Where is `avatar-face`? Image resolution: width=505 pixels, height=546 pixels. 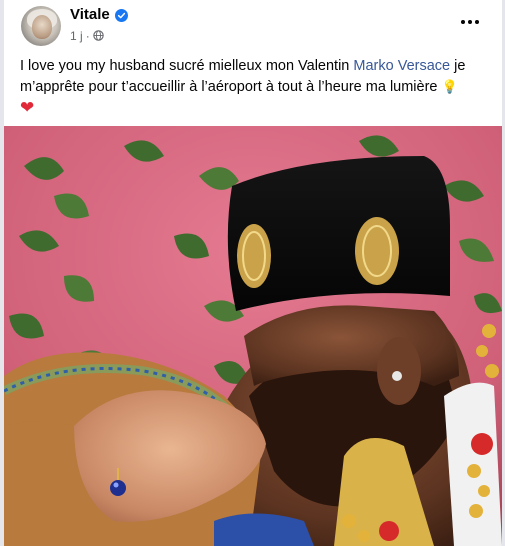 avatar-face is located at coordinates (42, 27).